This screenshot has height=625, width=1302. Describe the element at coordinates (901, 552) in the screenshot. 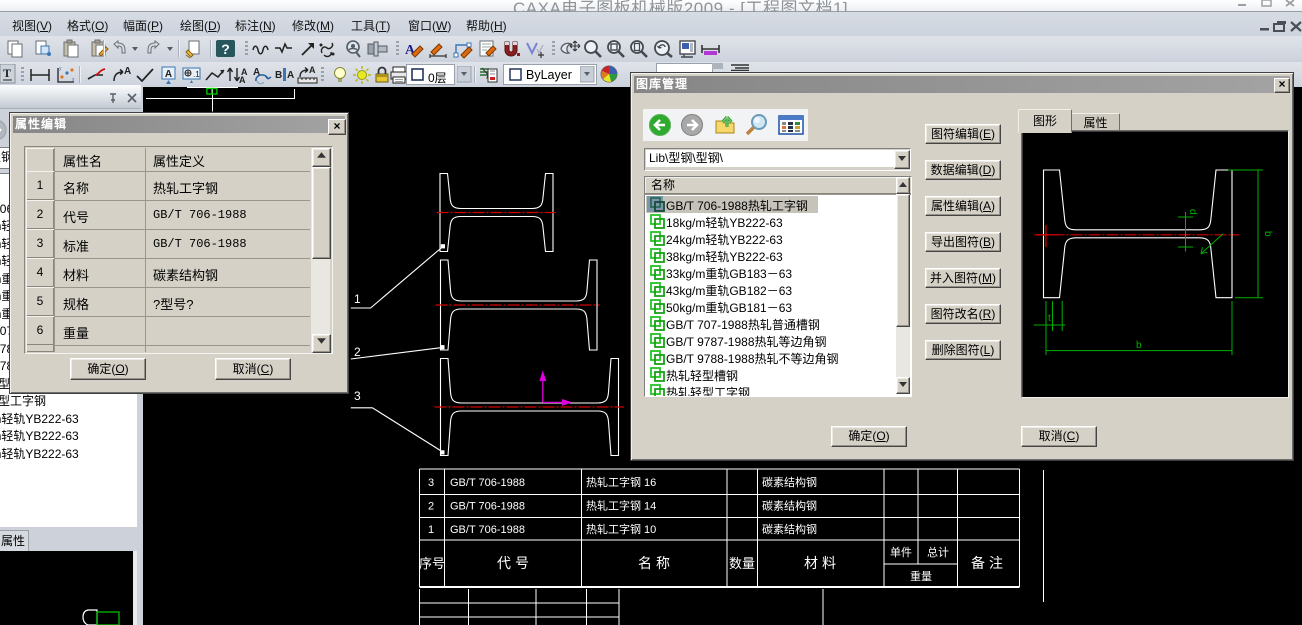

I see `svg-text: 单件` at that location.